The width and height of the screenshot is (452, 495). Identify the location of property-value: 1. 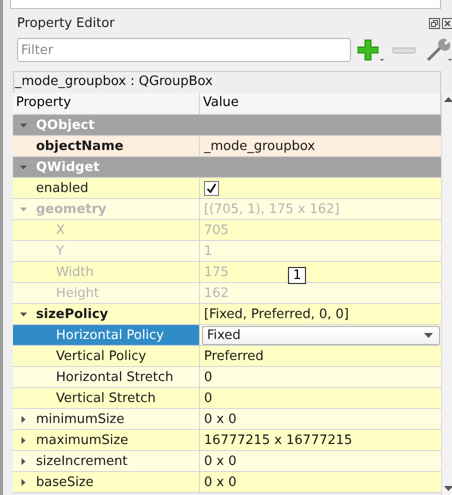
(208, 251).